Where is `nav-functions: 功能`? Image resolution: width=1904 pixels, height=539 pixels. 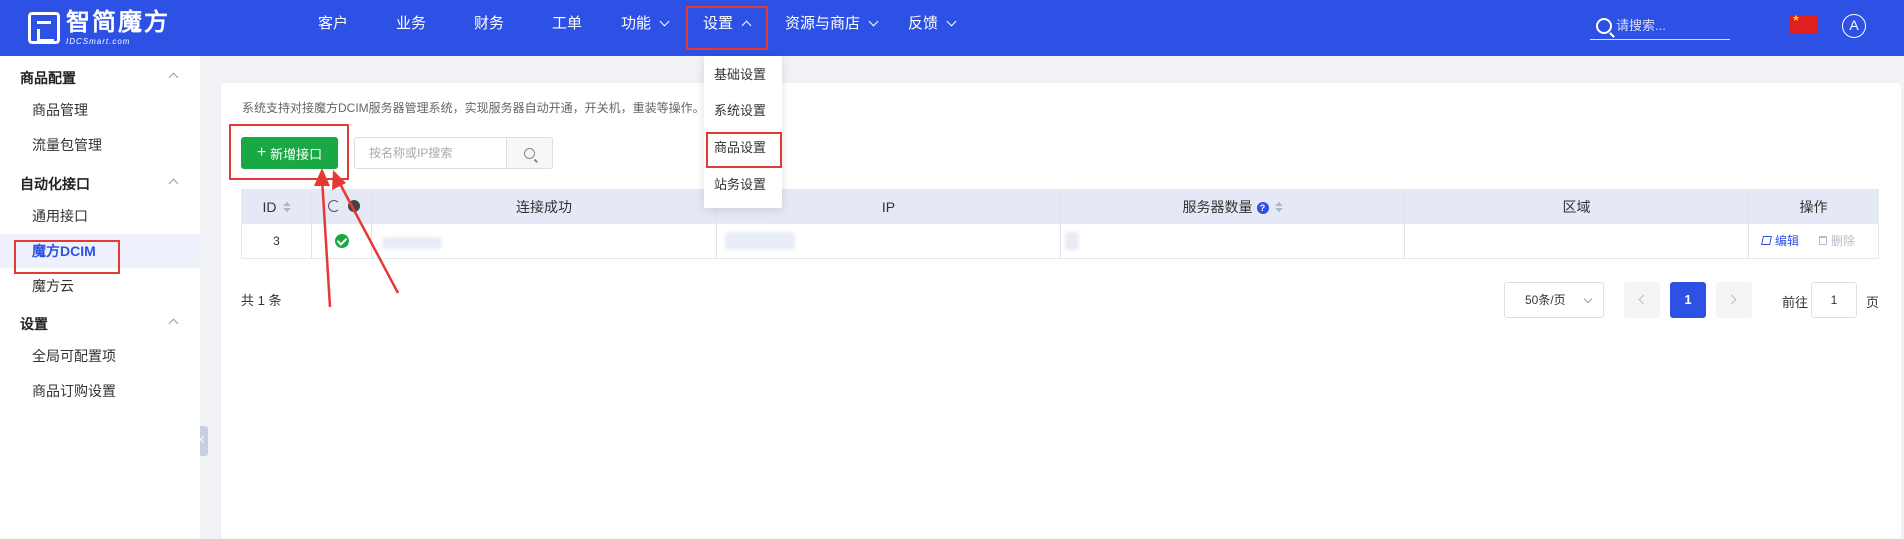 nav-functions: 功能 is located at coordinates (645, 24).